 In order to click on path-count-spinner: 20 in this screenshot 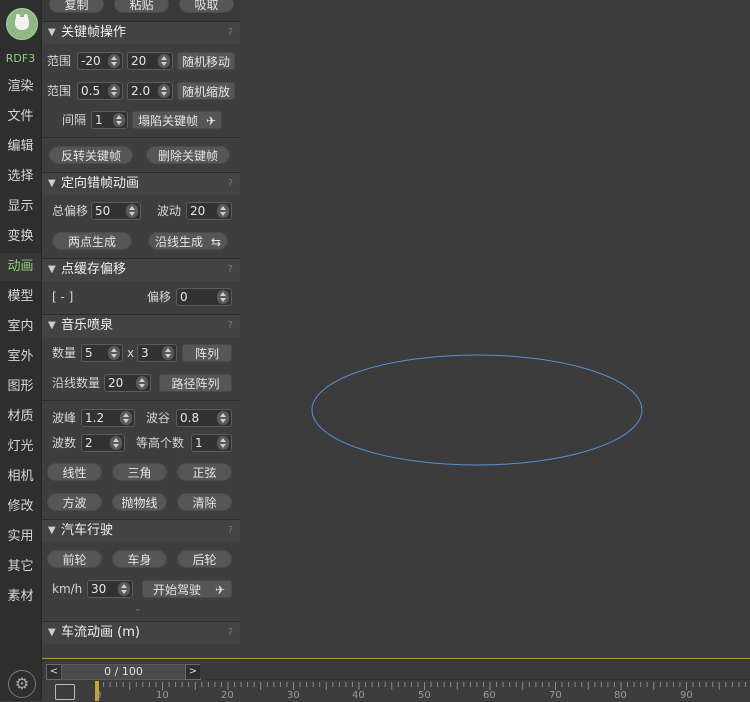, I will do `click(127, 383)`.